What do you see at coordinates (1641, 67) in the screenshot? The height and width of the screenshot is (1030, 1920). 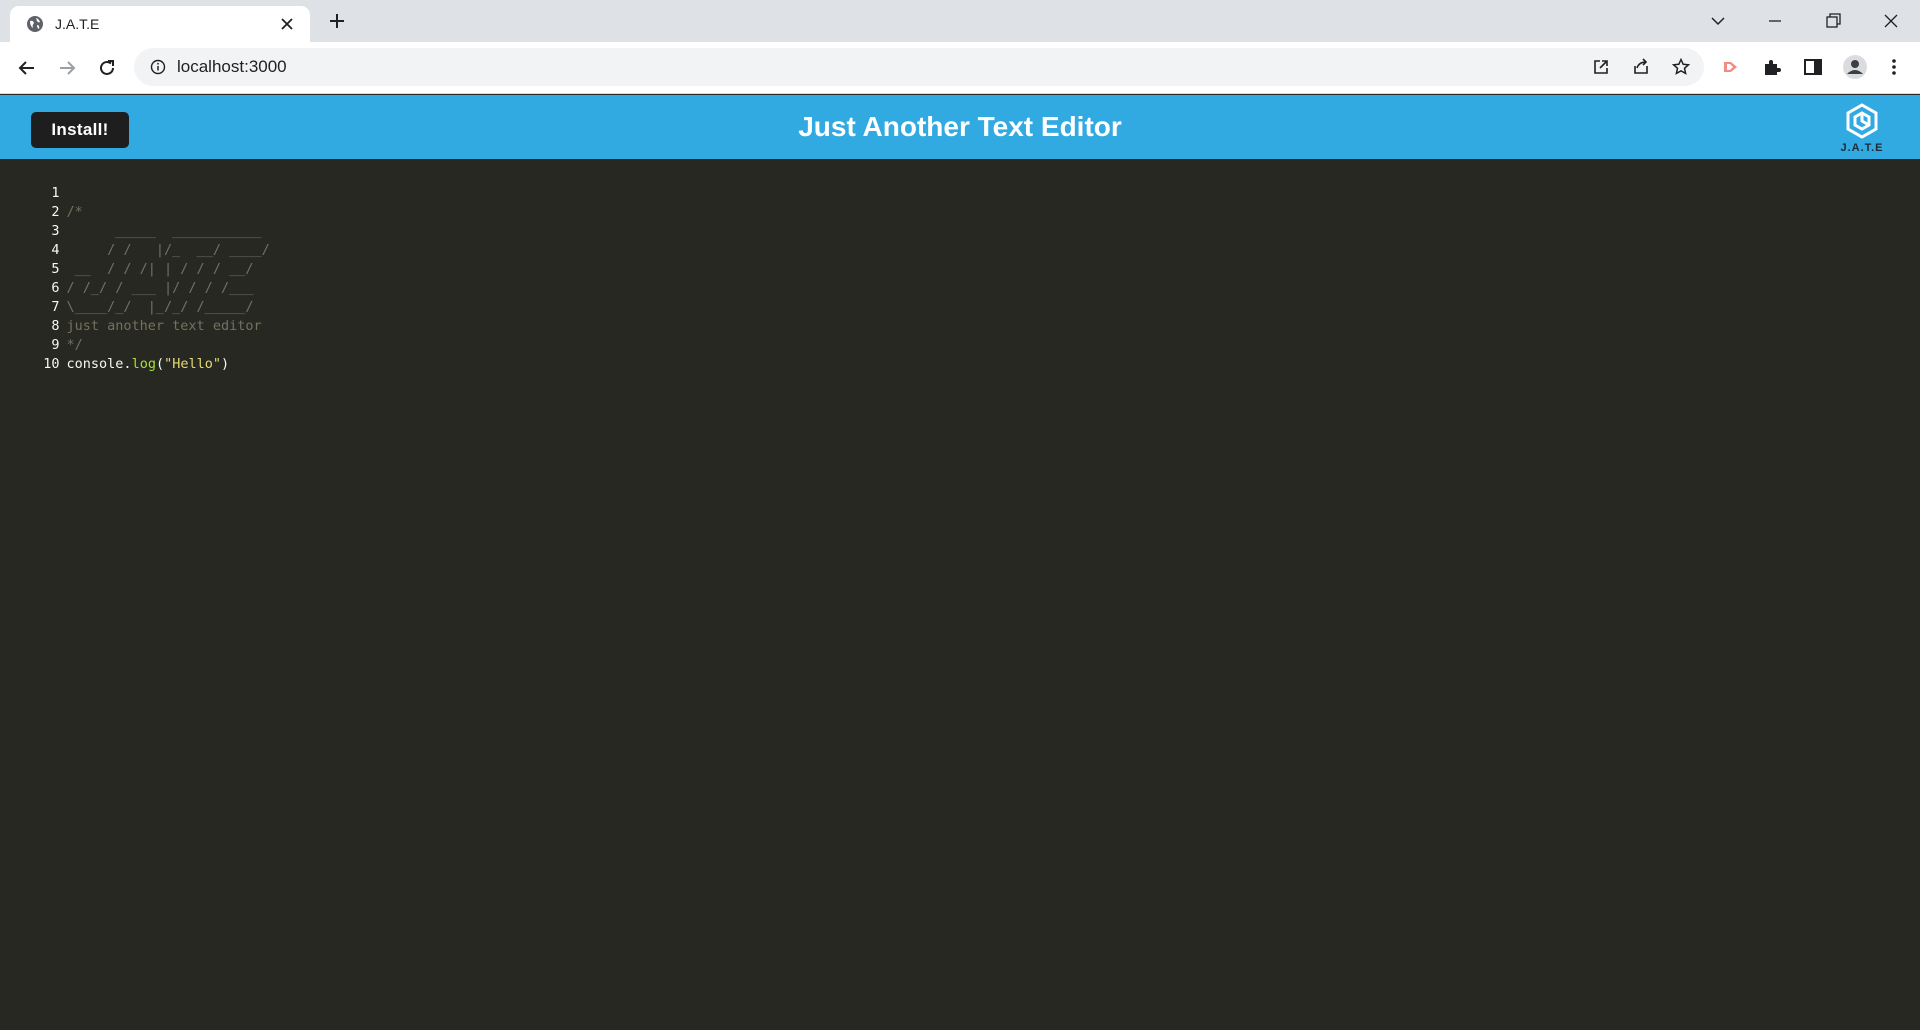 I see `share-icon` at bounding box center [1641, 67].